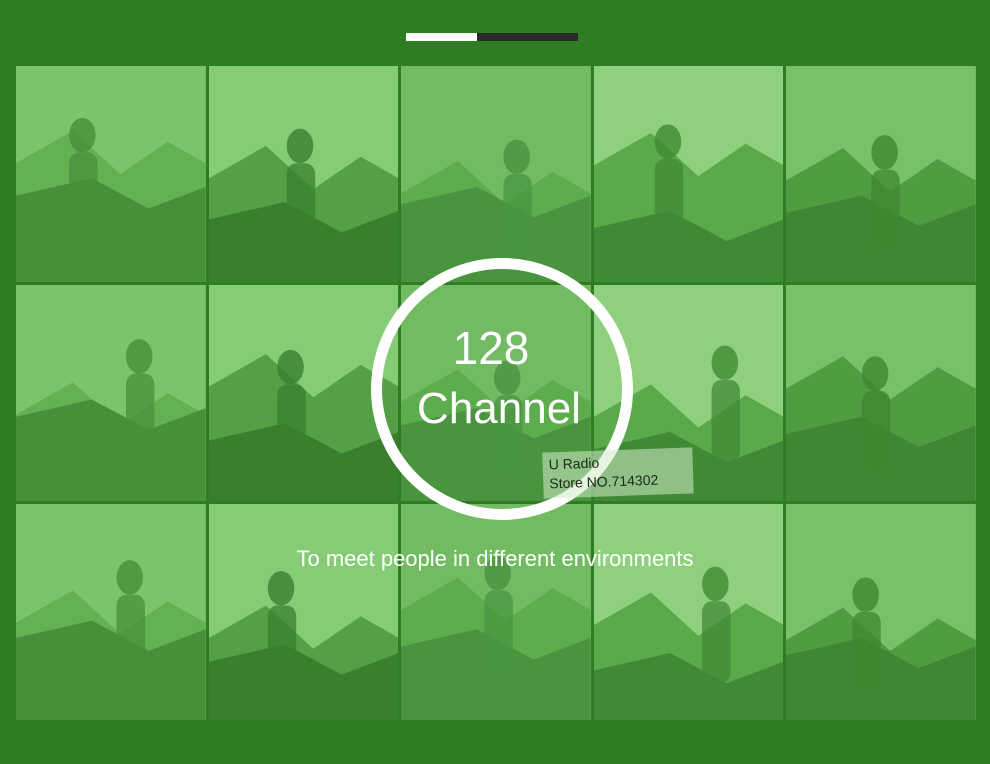  What do you see at coordinates (496, 174) in the screenshot?
I see `family-car-trunk-photo` at bounding box center [496, 174].